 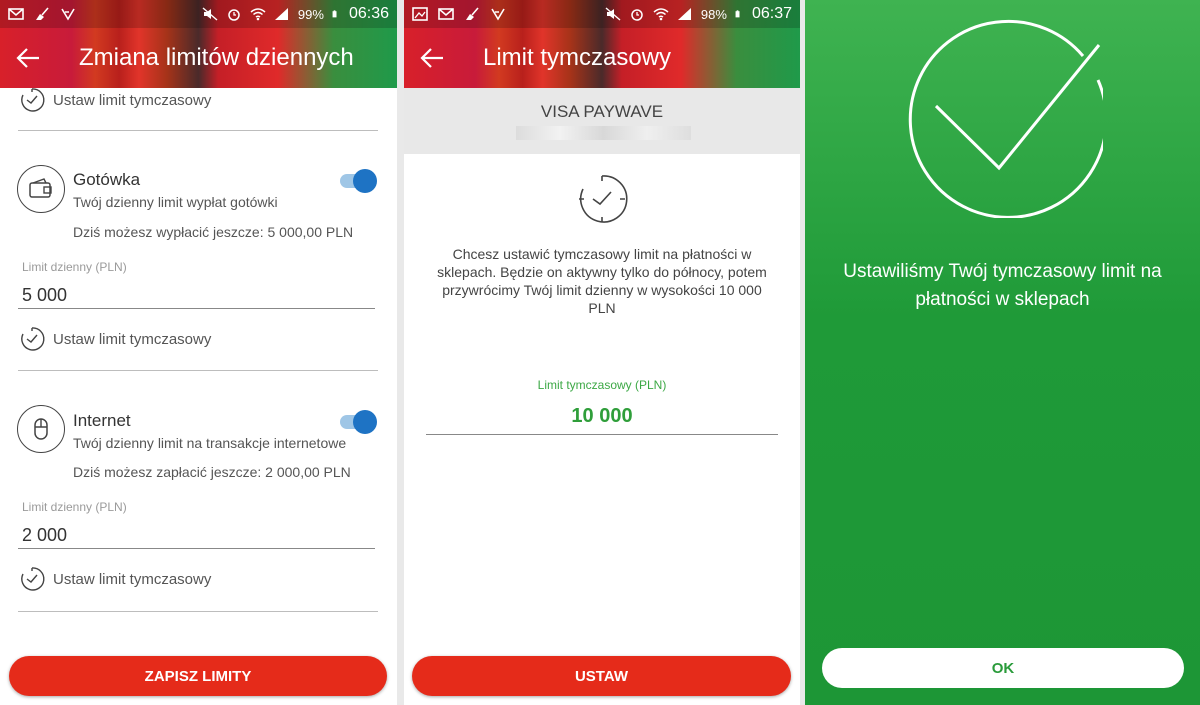 I want to click on internet-limit-label: Limit dzienny (PLN), so click(x=74, y=507).